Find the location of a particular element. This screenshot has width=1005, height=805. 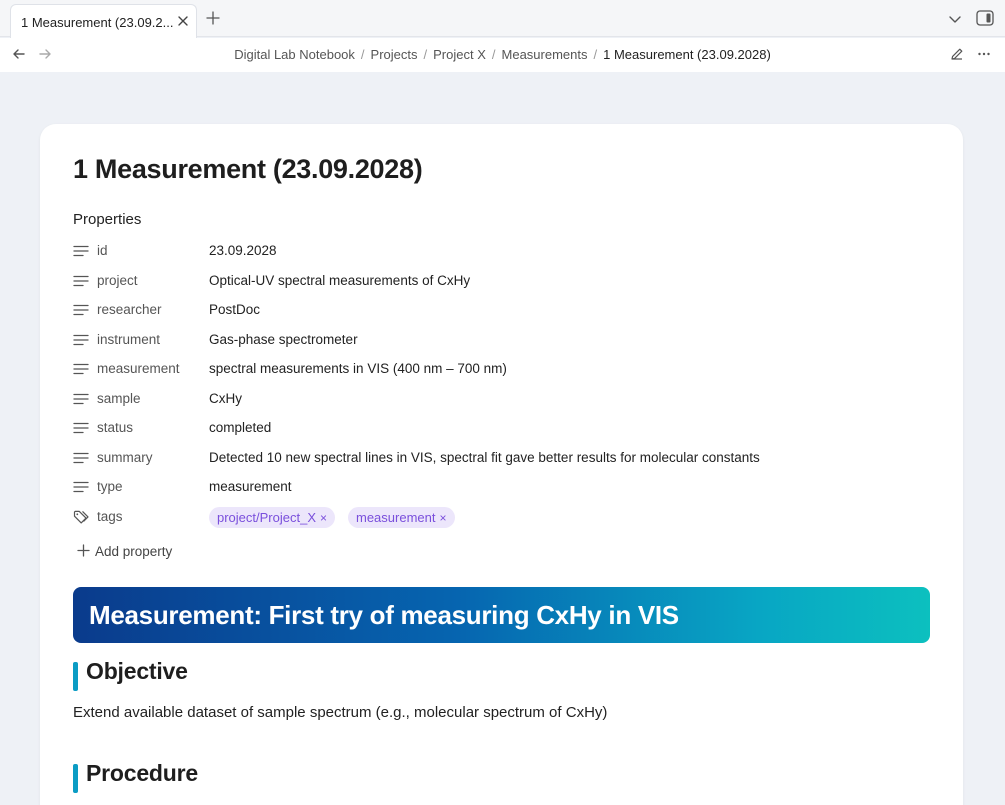

property-row-tags: tags project/Project_X × measurement × is located at coordinates (503, 518).